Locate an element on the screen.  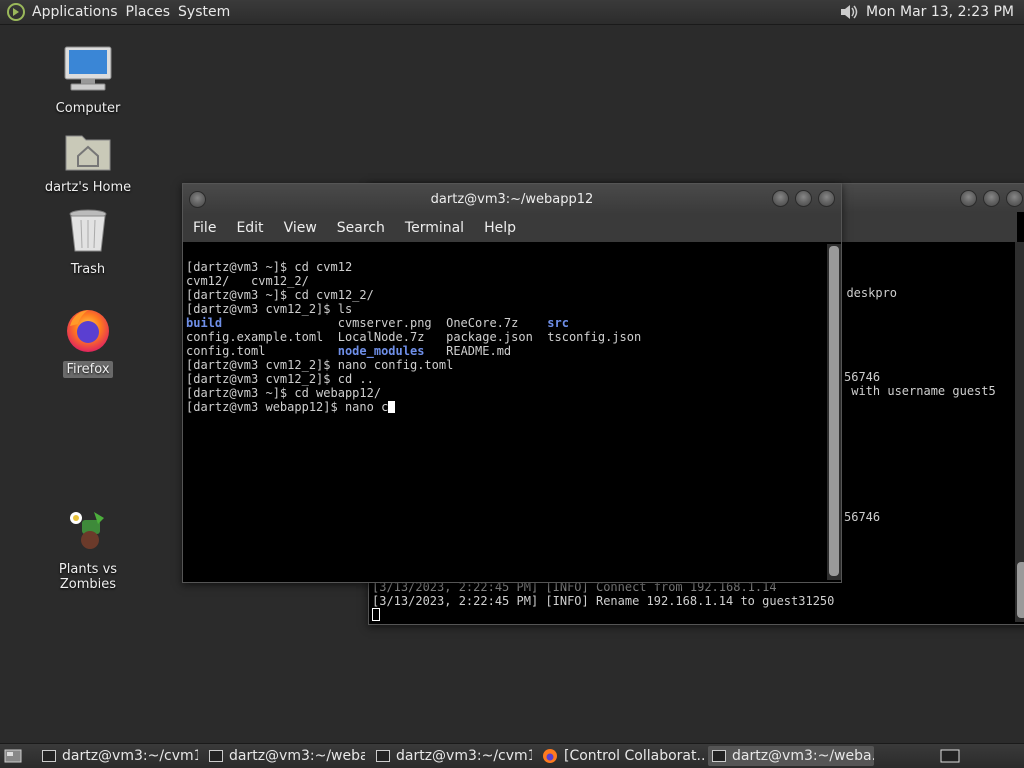
front-window-titlebar: dartz@vm3:~/webapp12 is located at coordinates (512, 199).